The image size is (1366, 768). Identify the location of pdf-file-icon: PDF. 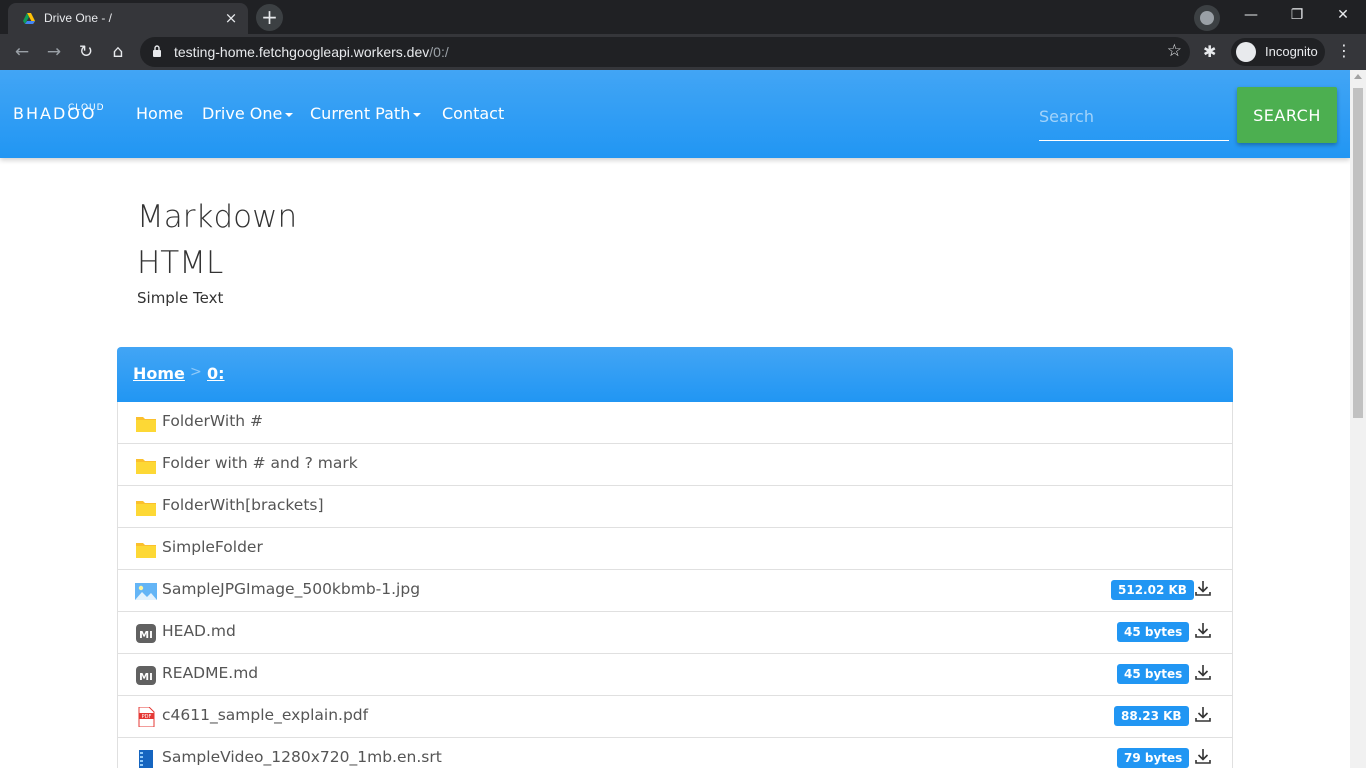
(146, 717).